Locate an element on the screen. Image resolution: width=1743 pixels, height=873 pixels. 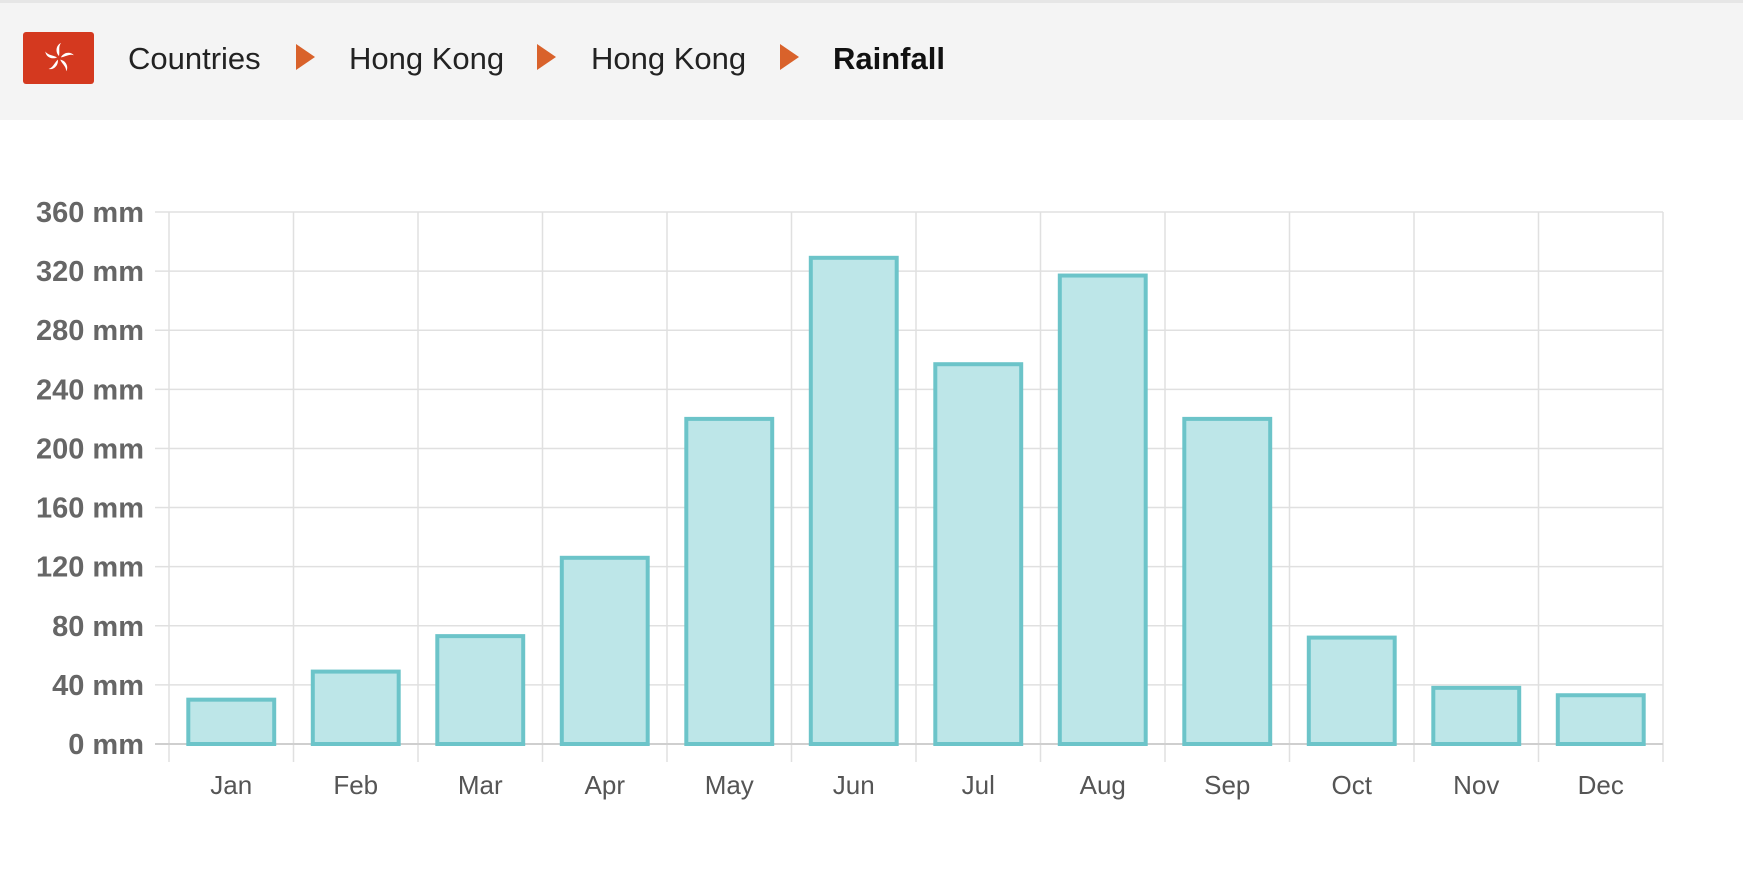
y-tick-label: 40 mm is located at coordinates (98, 686).